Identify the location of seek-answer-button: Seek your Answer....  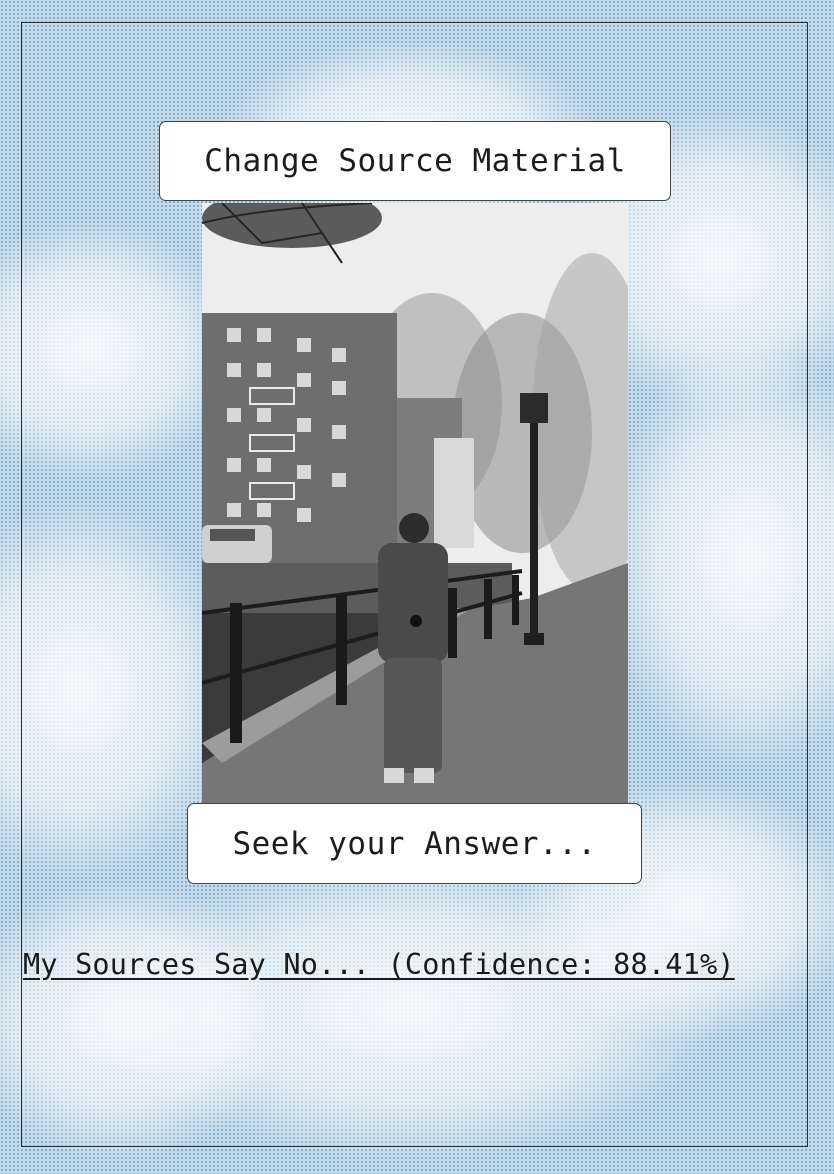
(414, 843).